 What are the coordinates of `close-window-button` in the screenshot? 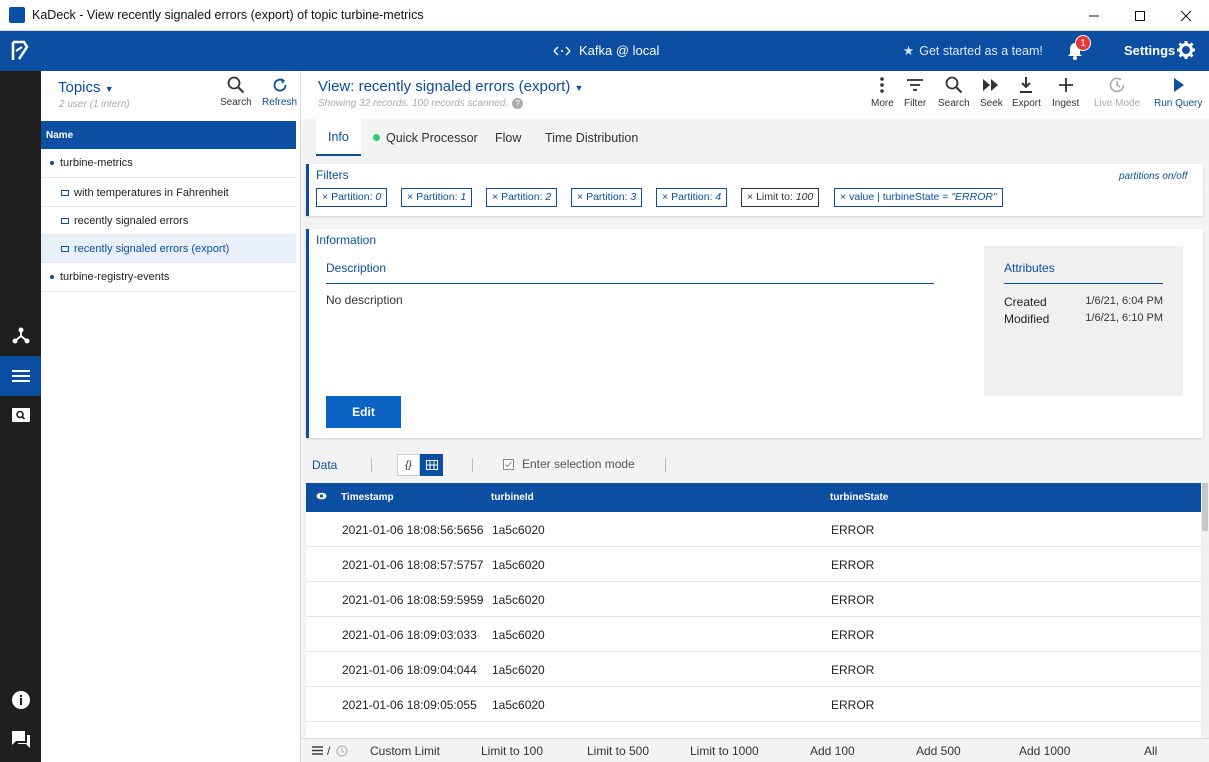 It's located at (1186, 15).